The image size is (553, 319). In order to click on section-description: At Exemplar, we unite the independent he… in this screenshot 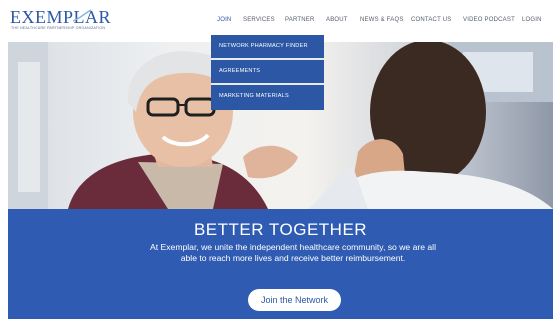, I will do `click(293, 253)`.